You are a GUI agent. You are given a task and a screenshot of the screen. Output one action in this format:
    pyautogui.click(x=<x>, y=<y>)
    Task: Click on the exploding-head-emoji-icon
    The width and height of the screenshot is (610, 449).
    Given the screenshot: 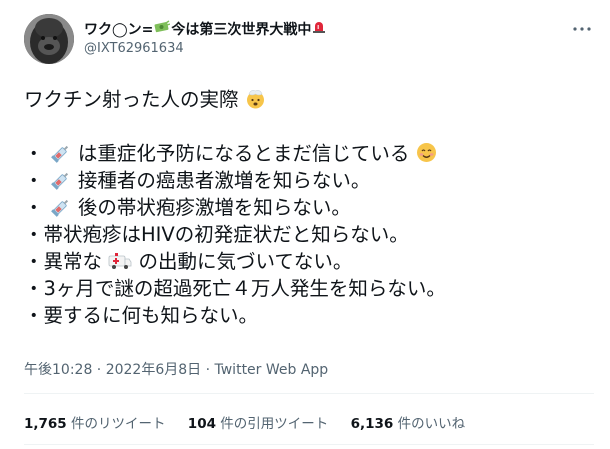 What is the action you would take?
    pyautogui.click(x=255, y=102)
    